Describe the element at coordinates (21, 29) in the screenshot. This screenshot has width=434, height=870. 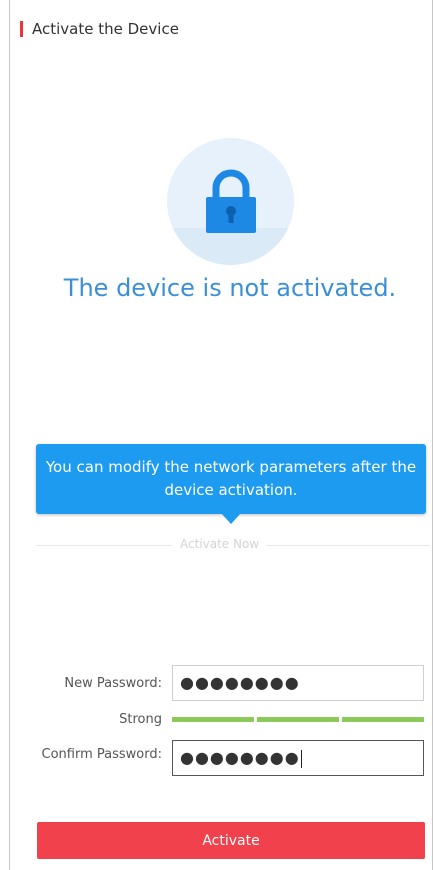
I see `header-accent-bar` at that location.